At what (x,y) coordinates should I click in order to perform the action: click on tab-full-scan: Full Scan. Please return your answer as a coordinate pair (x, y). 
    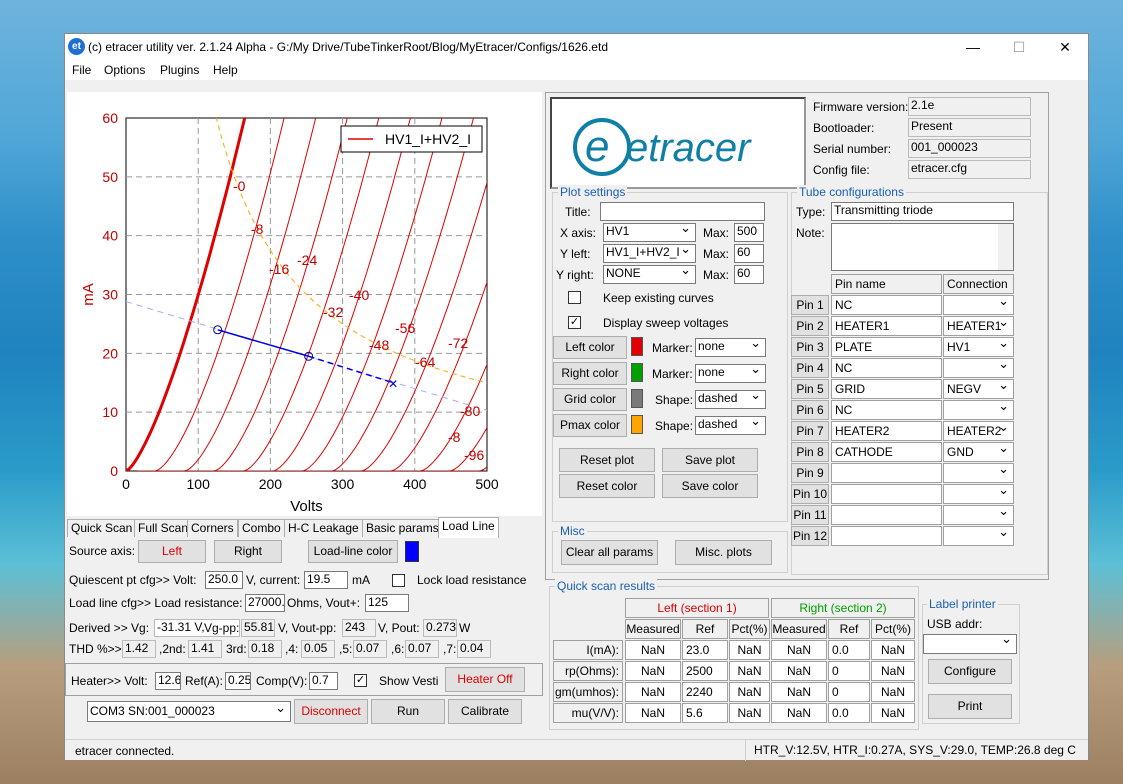
    Looking at the image, I should click on (163, 528).